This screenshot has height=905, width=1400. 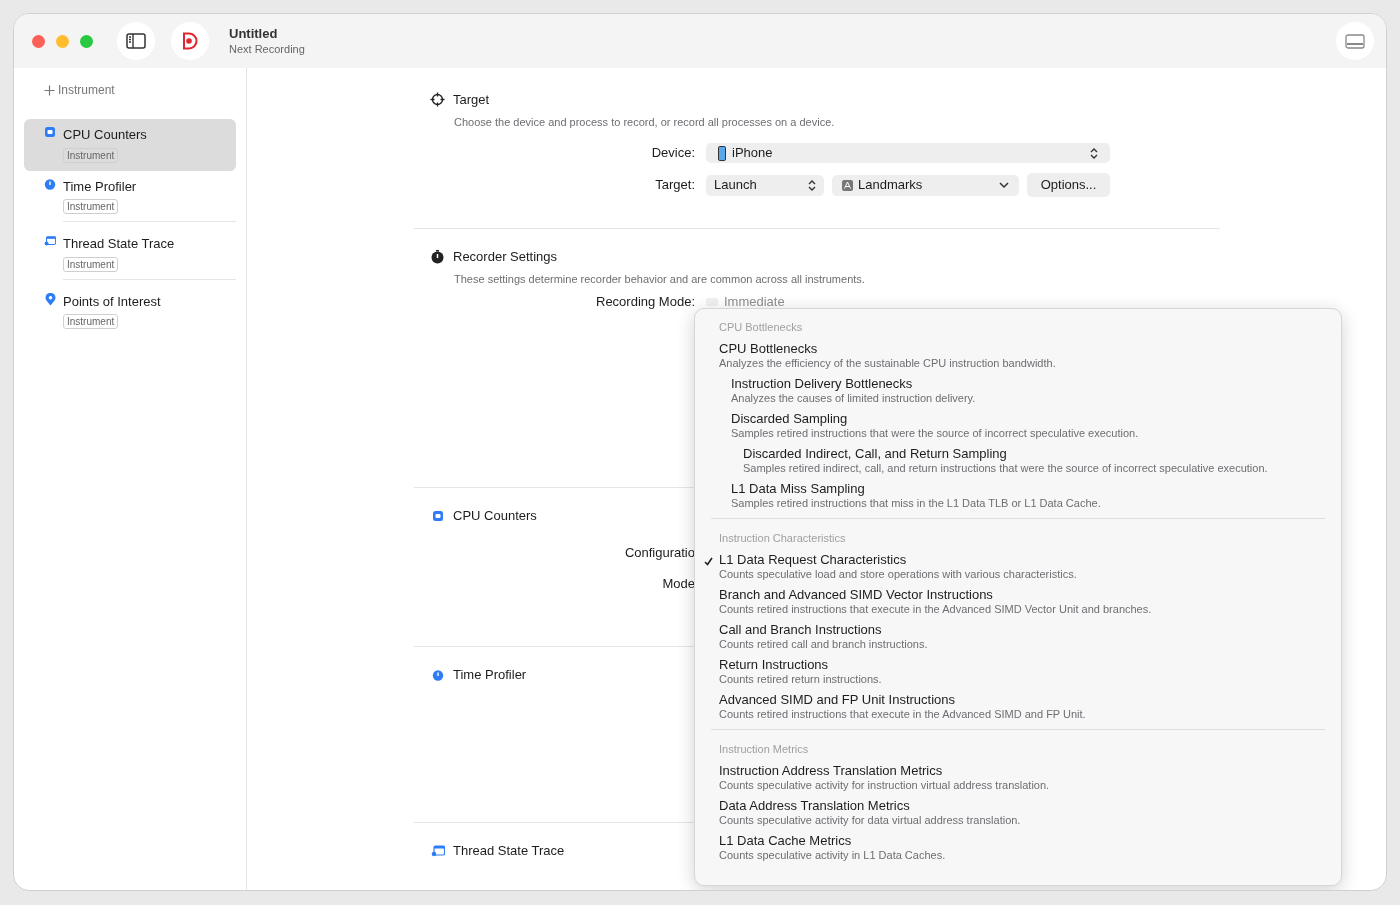 I want to click on sidebar-toggle-button, so click(x=136, y=41).